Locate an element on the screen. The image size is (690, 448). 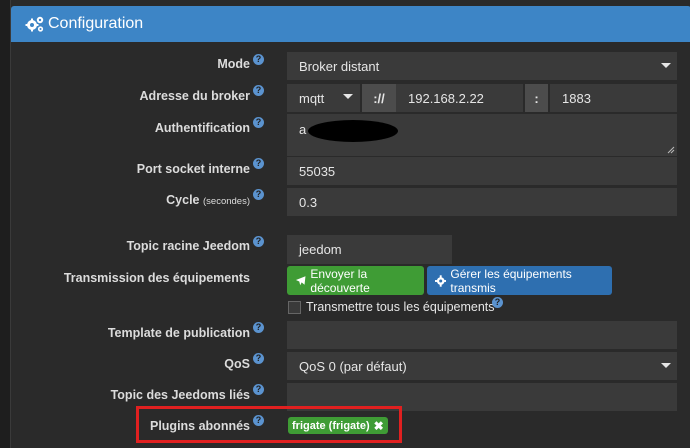
mode-label: Mode is located at coordinates (233, 64).